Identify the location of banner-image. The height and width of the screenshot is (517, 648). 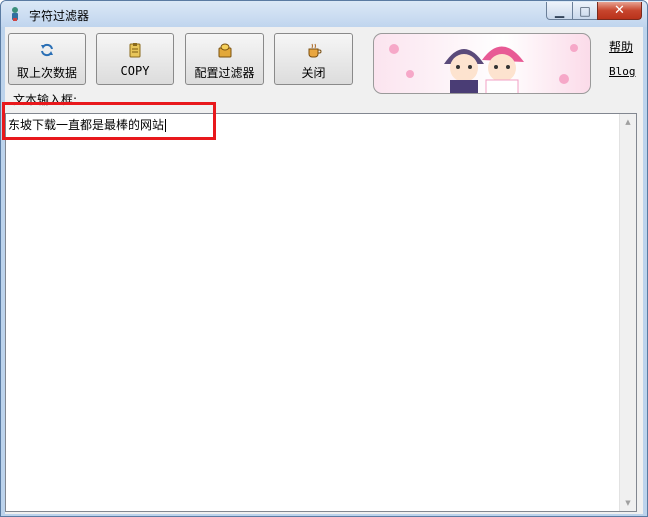
(482, 63).